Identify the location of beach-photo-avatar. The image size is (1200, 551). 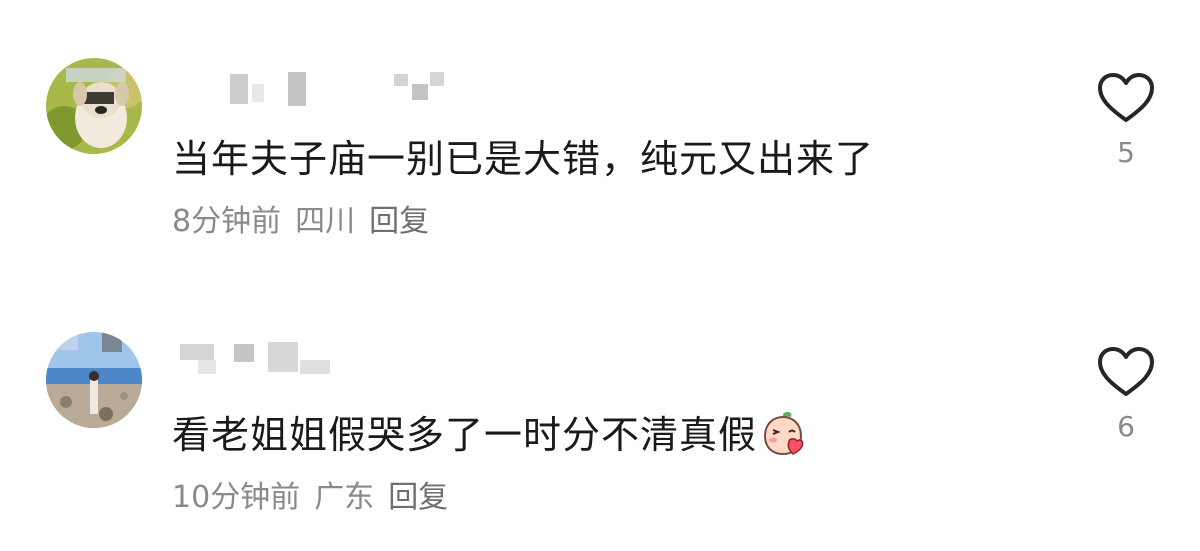
(94, 380).